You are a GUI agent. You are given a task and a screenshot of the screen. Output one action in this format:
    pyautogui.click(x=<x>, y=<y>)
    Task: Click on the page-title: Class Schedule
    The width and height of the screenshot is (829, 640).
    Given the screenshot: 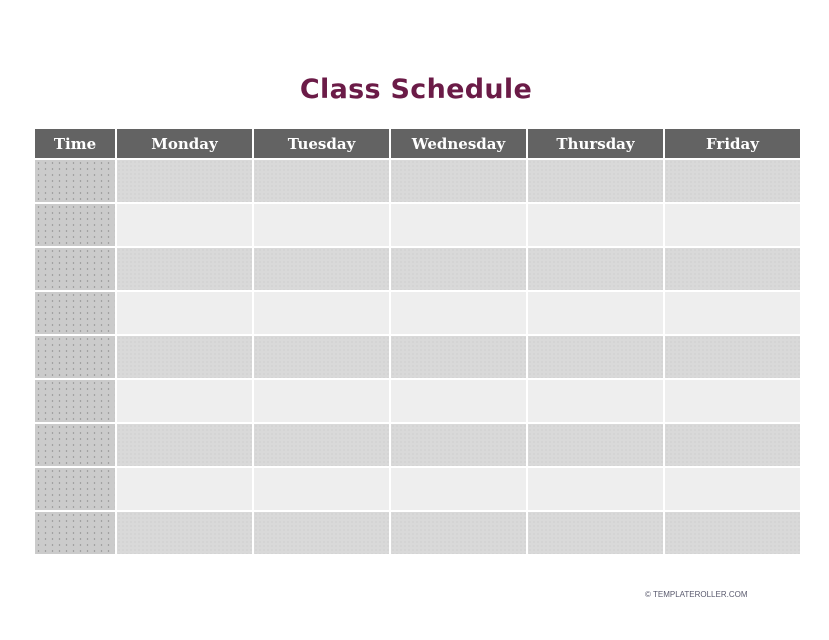 What is the action you would take?
    pyautogui.click(x=416, y=89)
    